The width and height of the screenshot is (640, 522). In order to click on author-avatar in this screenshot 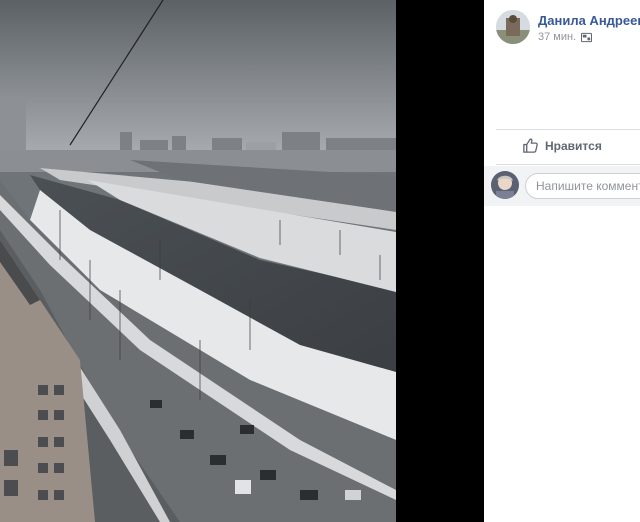, I will do `click(513, 27)`.